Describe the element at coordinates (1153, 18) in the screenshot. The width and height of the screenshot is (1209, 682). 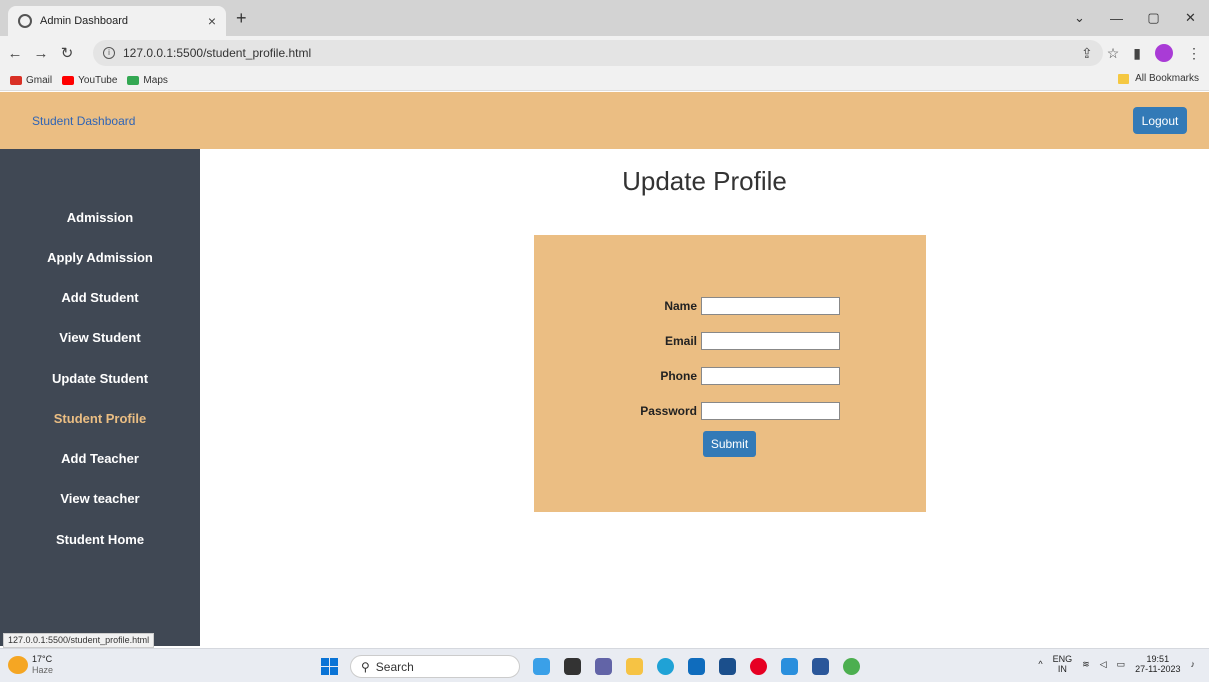
I see `restore-icon: ▢` at that location.